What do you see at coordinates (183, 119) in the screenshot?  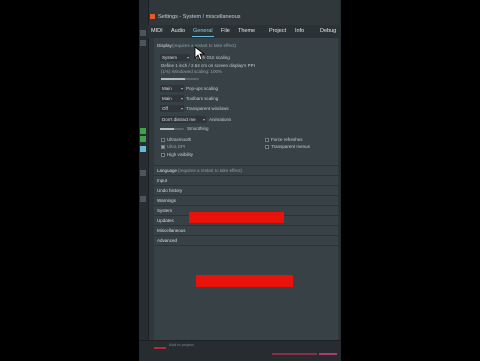 I see `animations-dropdown: Don't distract me ▾` at bounding box center [183, 119].